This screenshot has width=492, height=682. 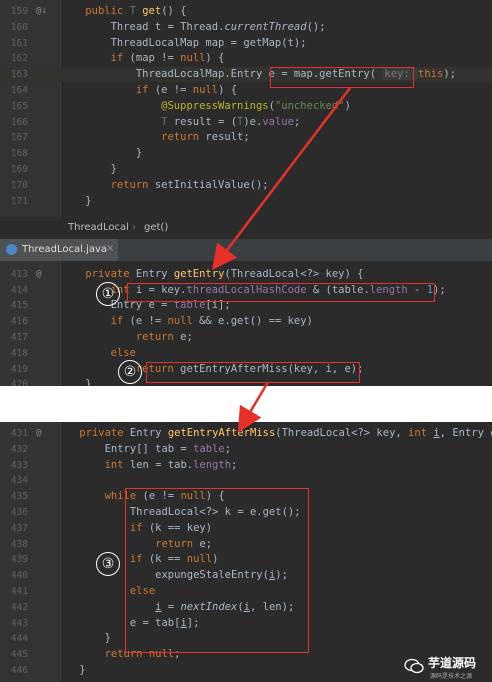 I want to click on tab-threadlocal-java: ThreadLocal.java ×, so click(x=59, y=251).